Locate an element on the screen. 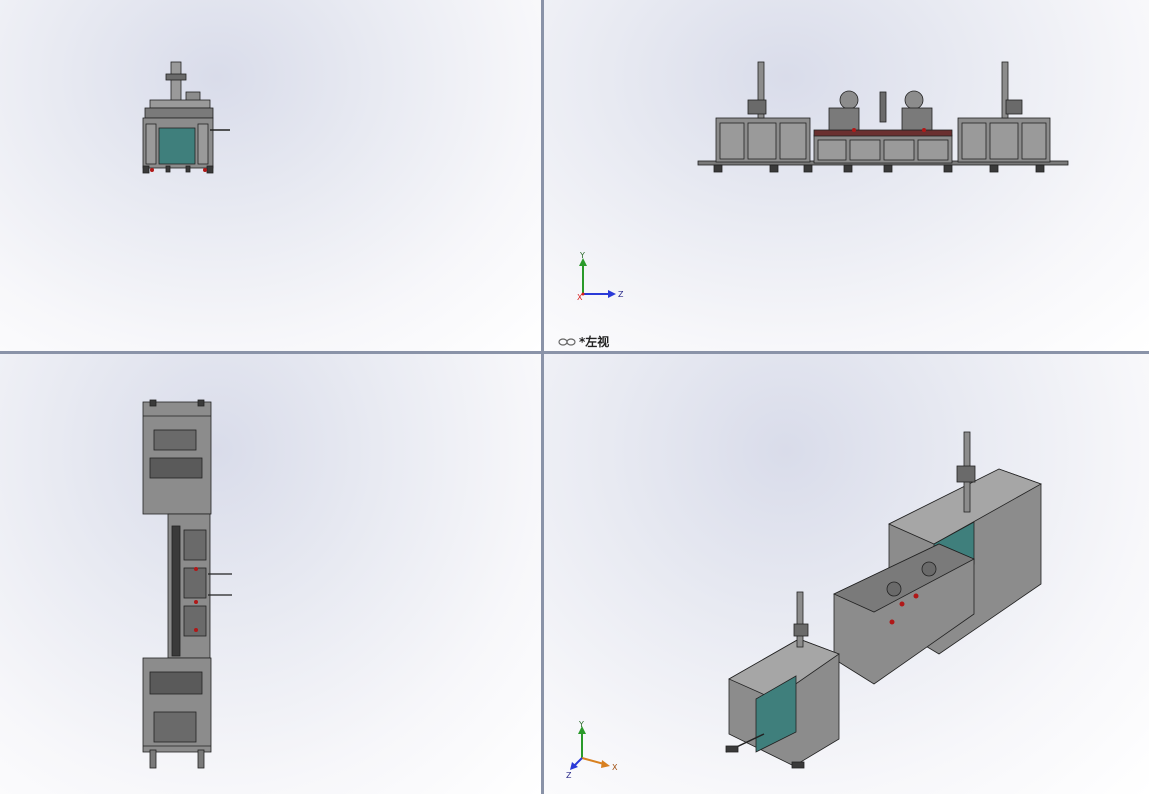 Image resolution: width=1149 pixels, height=794 pixels. axis-x-label-iso: X is located at coordinates (615, 767).